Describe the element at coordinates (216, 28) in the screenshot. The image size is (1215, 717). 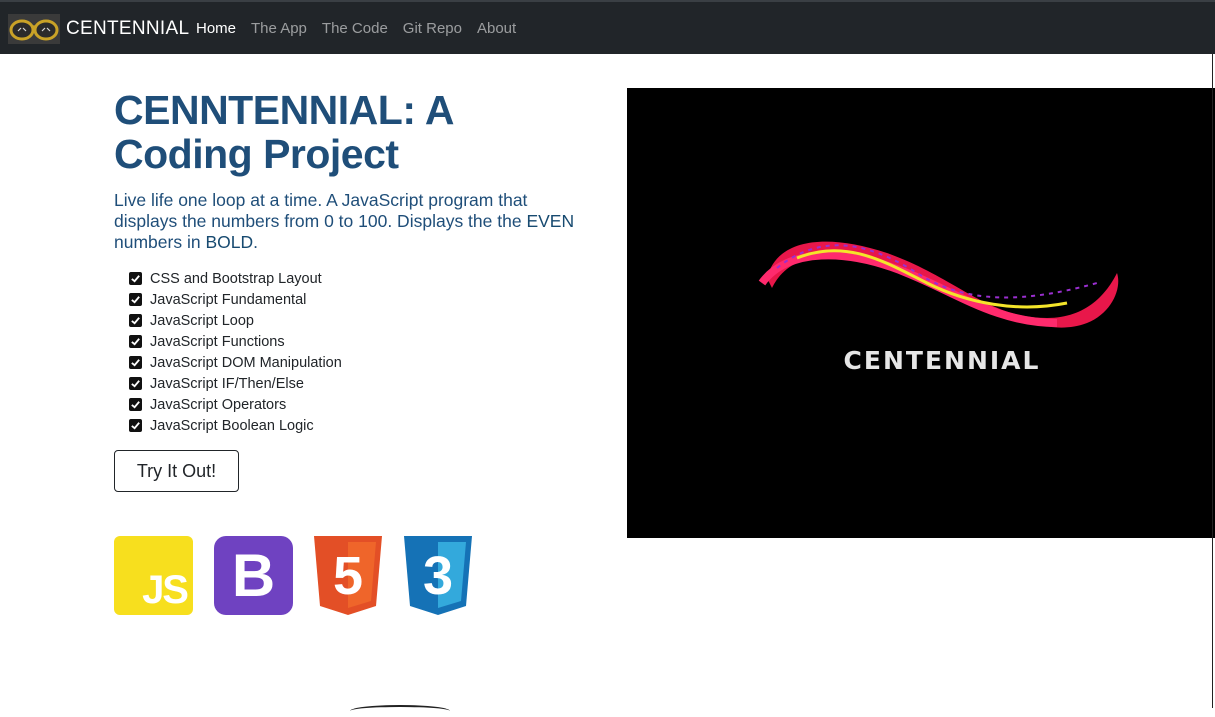
I see `nav-link-home: Home` at that location.